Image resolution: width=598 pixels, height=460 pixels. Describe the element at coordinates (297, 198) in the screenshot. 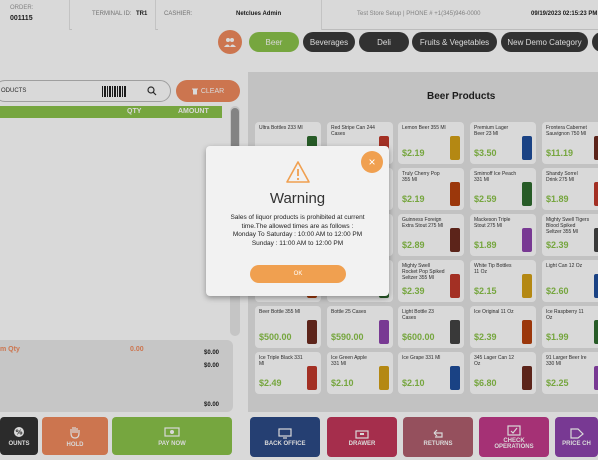

I see `modal-title: Warning` at that location.